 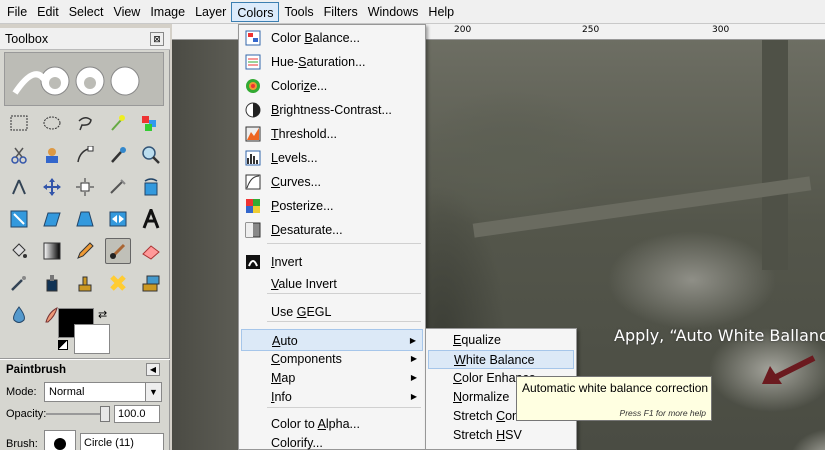 I want to click on menu-image: Image, so click(x=167, y=12).